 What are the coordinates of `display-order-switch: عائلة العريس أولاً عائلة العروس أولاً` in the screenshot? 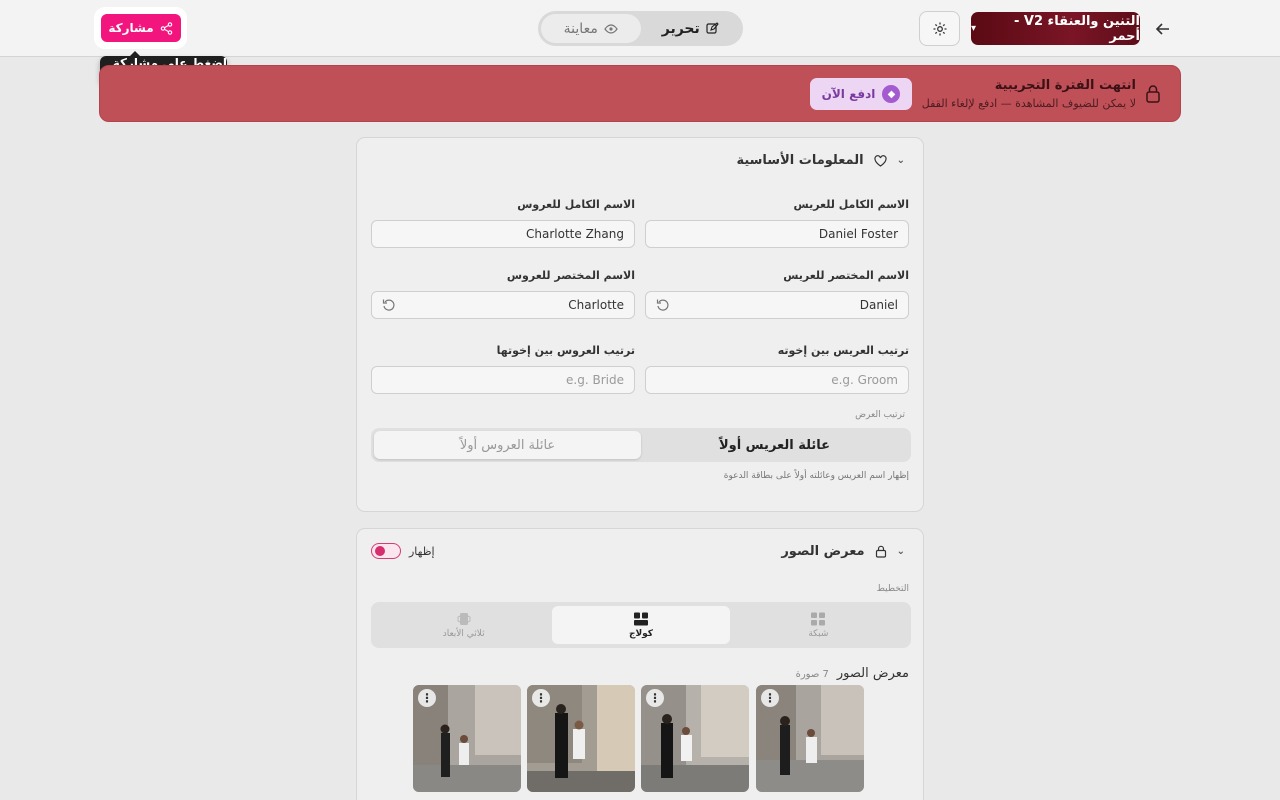 It's located at (641, 445).